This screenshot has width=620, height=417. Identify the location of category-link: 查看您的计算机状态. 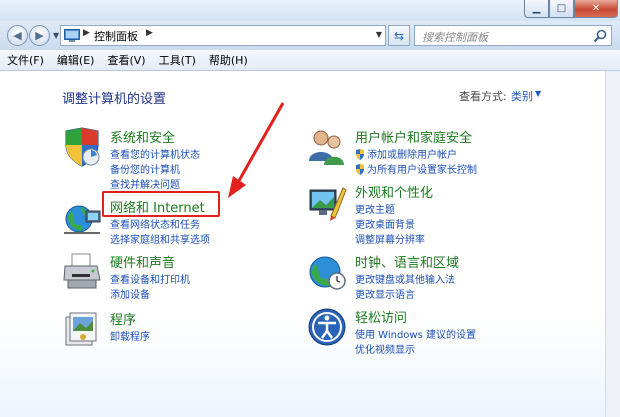
(155, 153).